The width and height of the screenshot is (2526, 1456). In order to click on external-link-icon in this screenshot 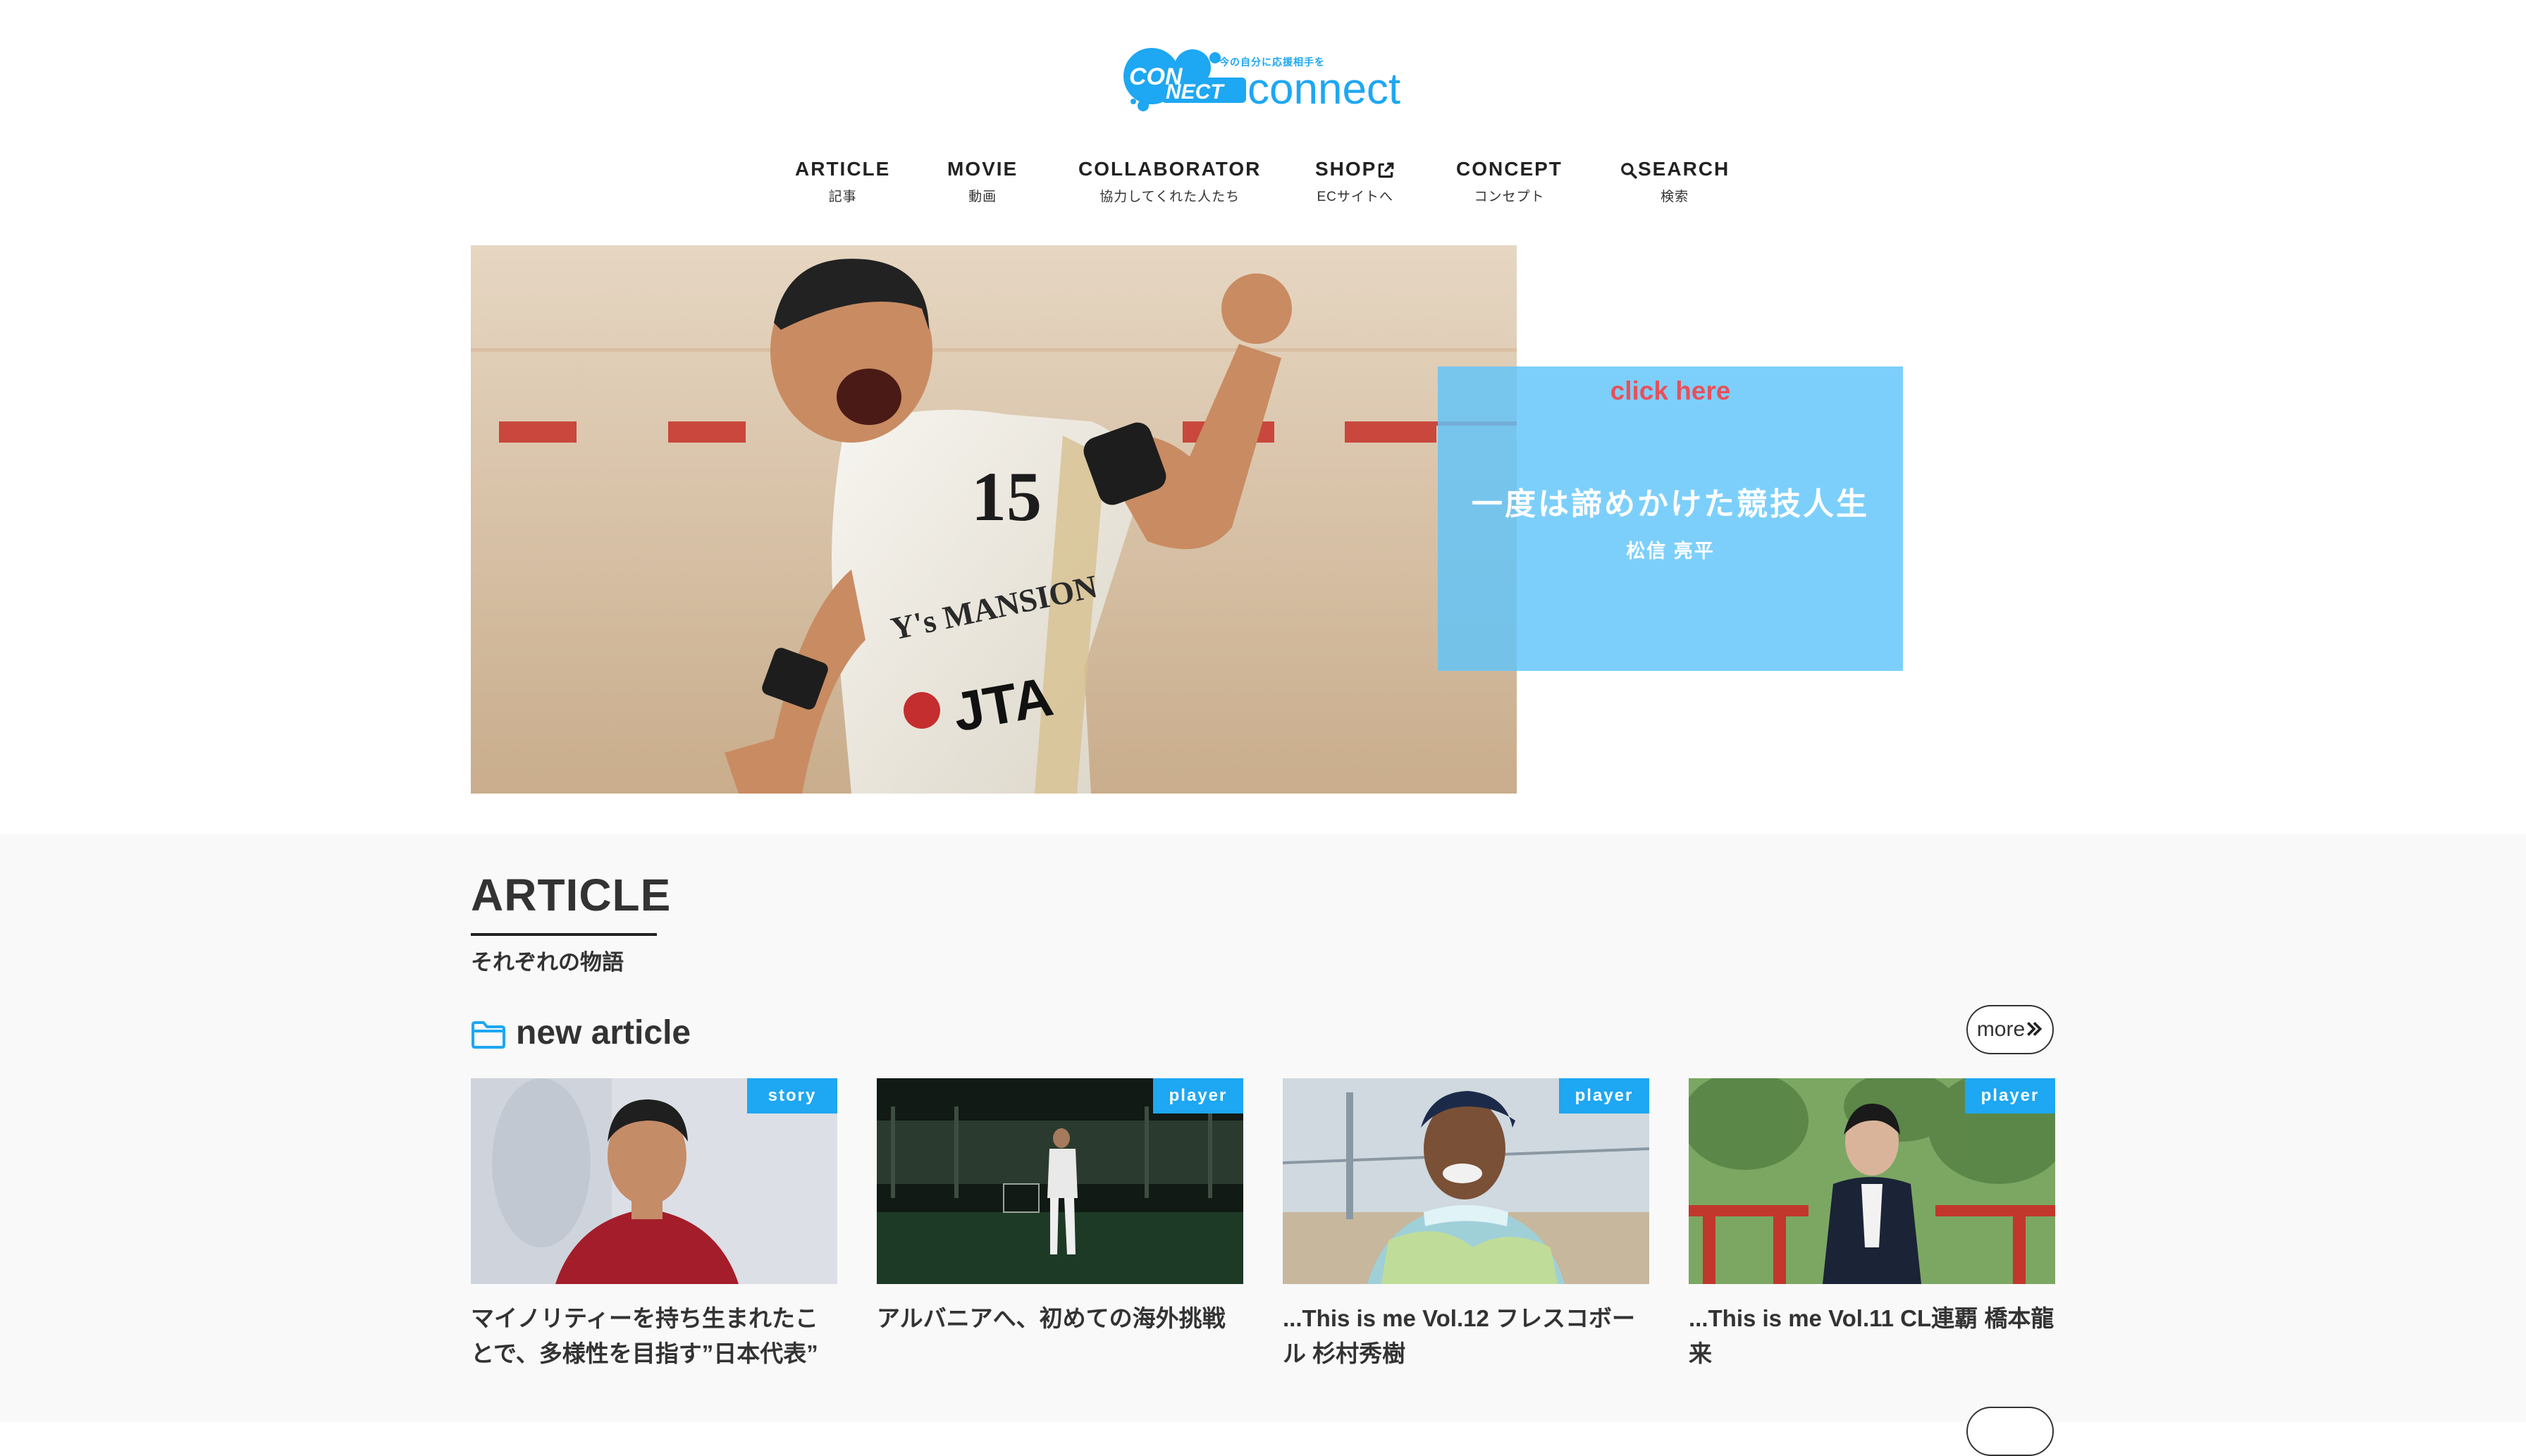, I will do `click(1386, 170)`.